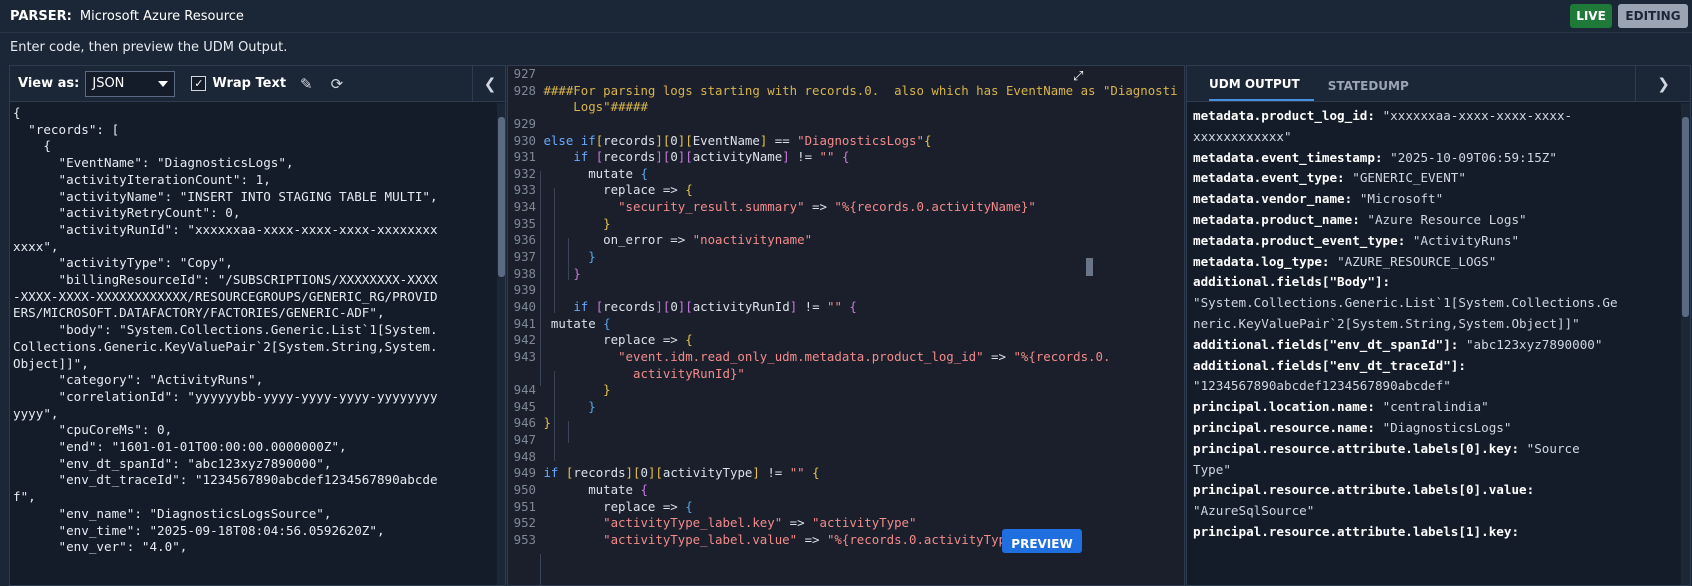  What do you see at coordinates (100, 547) in the screenshot?
I see `json-line: "env_ver": "4.0",` at bounding box center [100, 547].